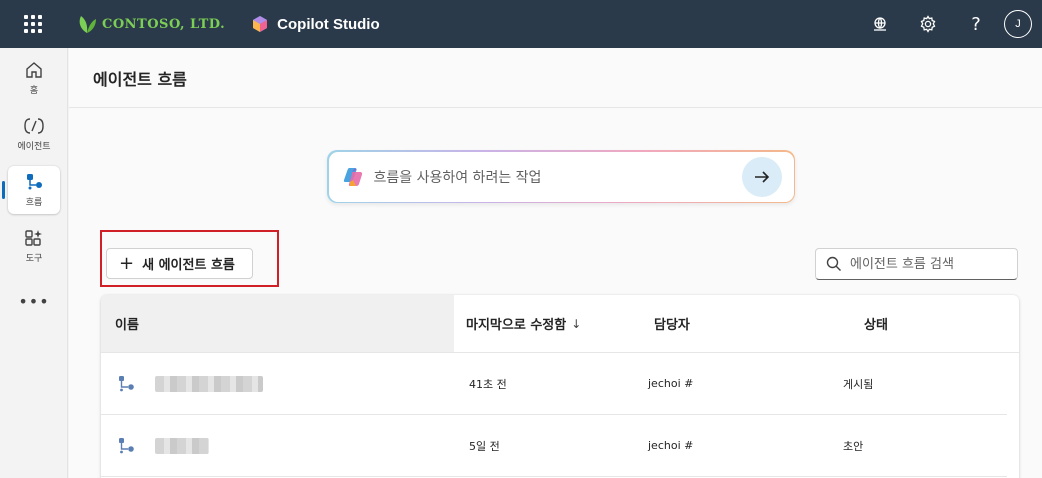  I want to click on more-options-button: •••, so click(34, 301).